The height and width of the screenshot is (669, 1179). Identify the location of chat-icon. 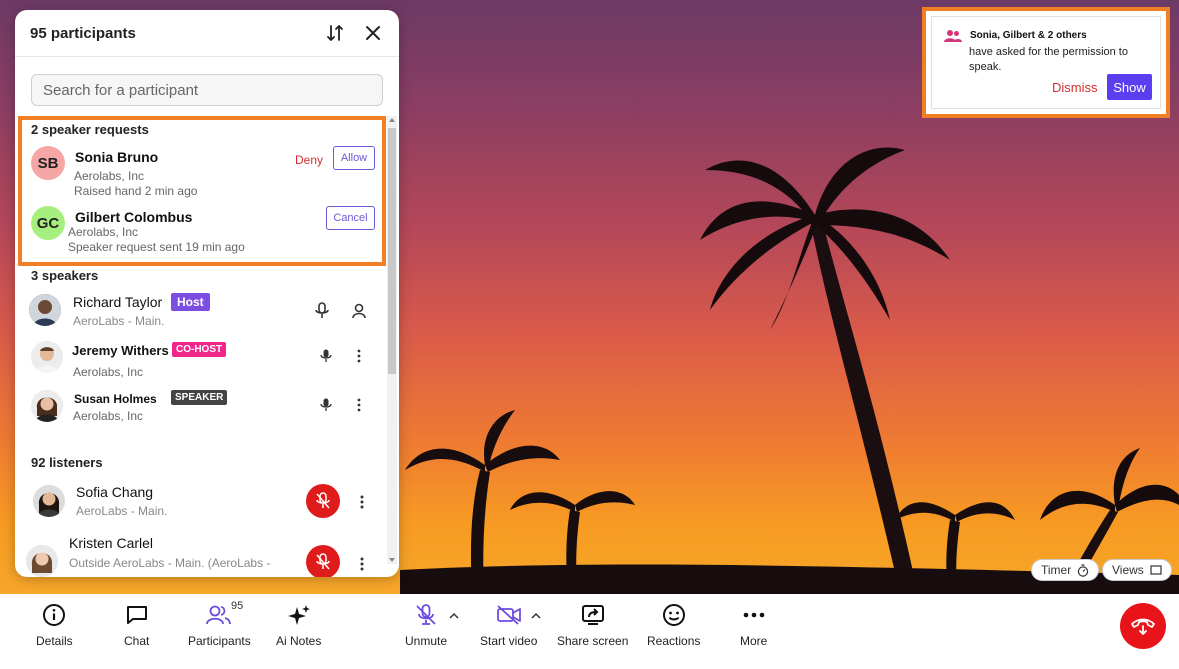
(137, 615).